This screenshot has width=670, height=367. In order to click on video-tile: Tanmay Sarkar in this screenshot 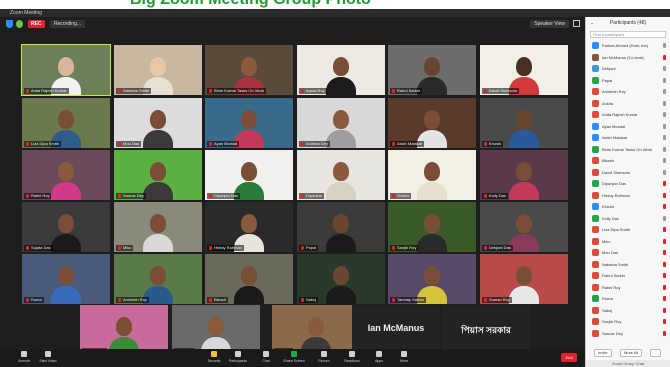, I will do `click(432, 279)`.